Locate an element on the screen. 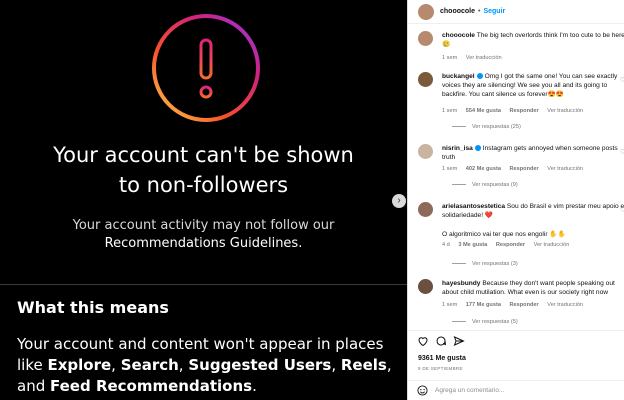 The height and width of the screenshot is (400, 624). means-and: and is located at coordinates (33, 386).